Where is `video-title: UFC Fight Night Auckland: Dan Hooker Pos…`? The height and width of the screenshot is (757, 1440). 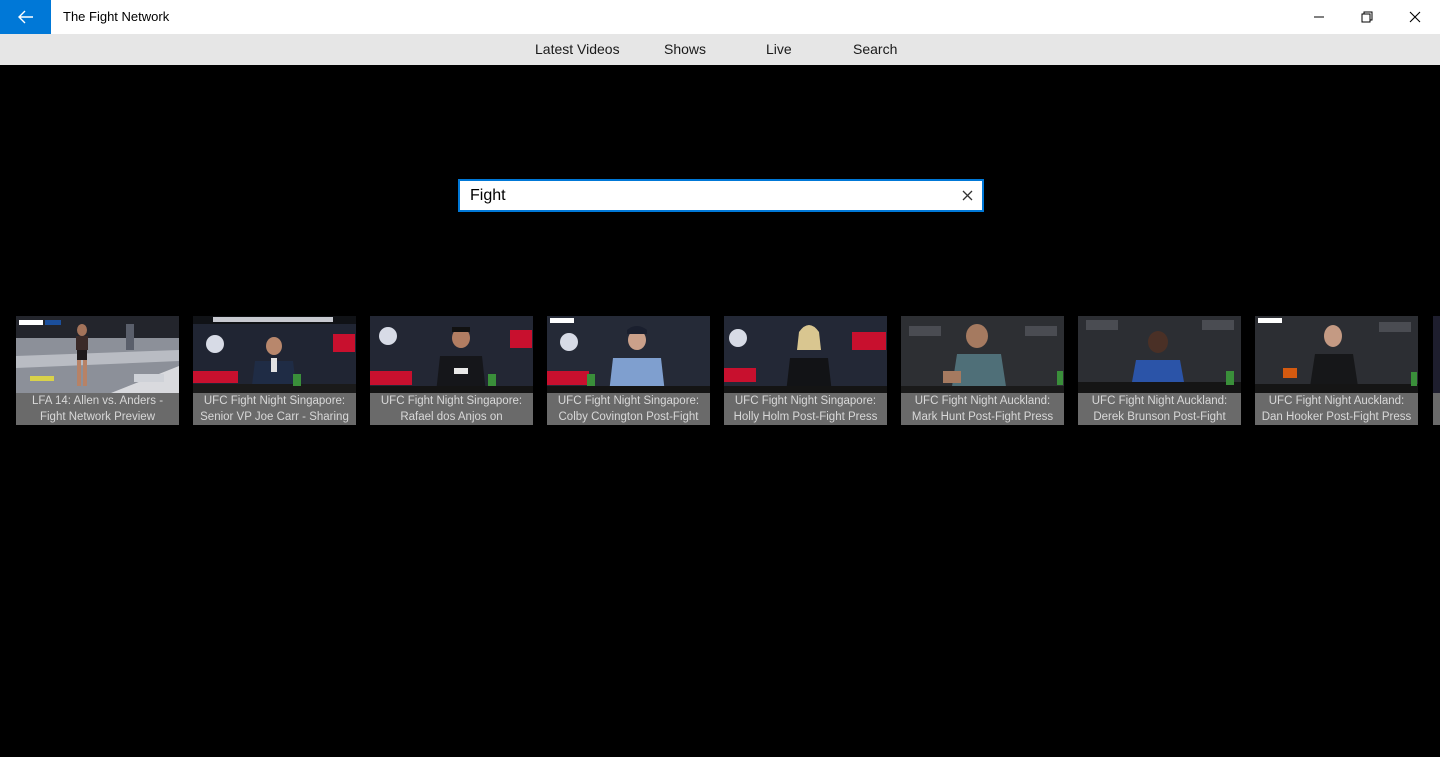
video-title: UFC Fight Night Auckland: Dan Hooker Pos… is located at coordinates (1336, 409).